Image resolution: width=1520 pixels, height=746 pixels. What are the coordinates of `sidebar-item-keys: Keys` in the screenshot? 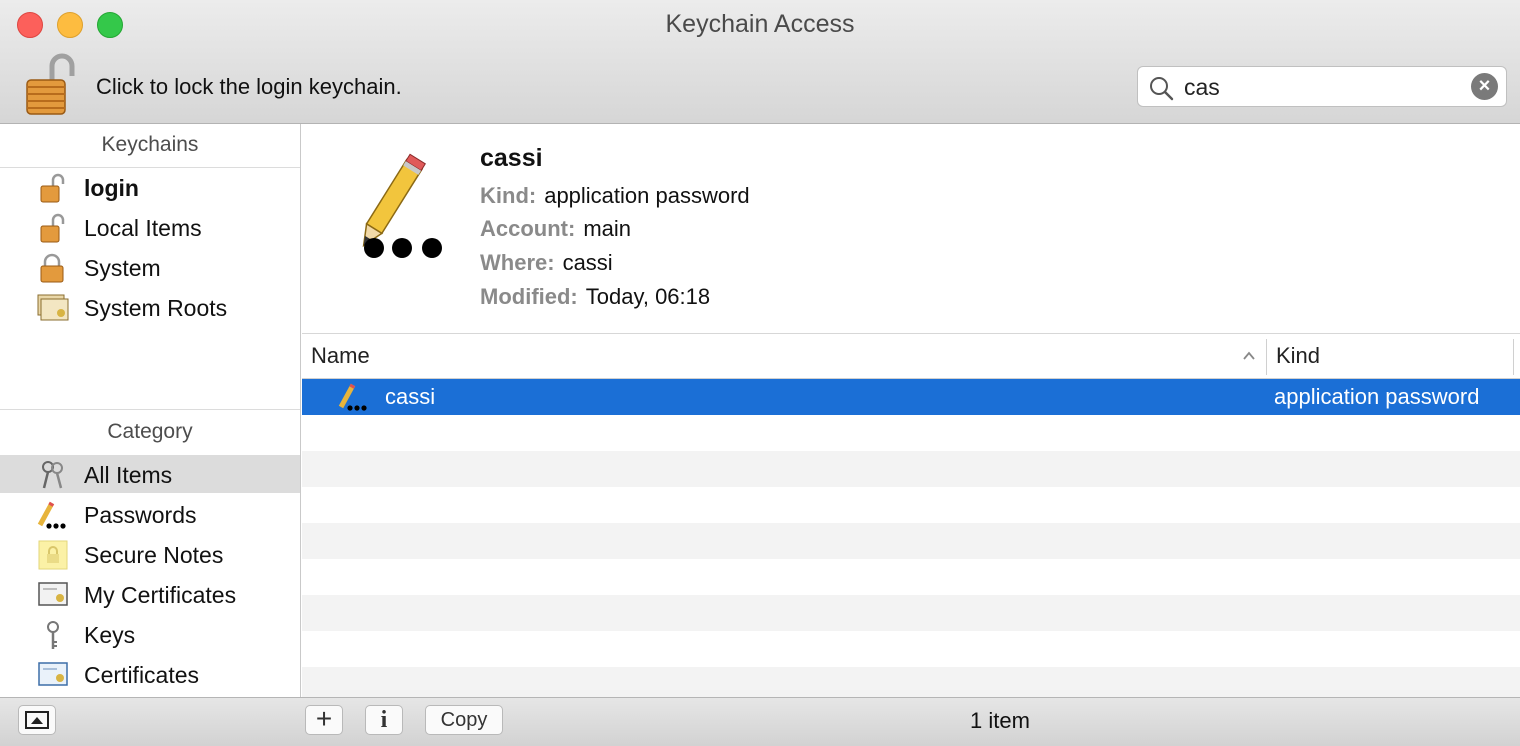 It's located at (150, 634).